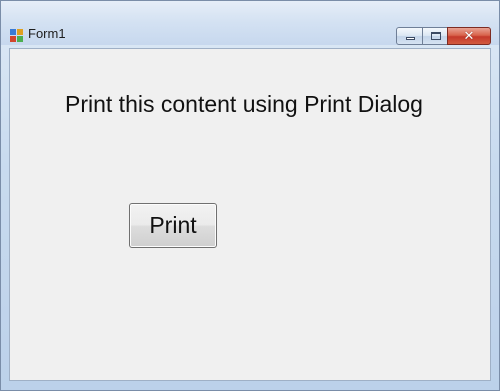 The image size is (500, 391). What do you see at coordinates (47, 33) in the screenshot?
I see `window-title: Form1` at bounding box center [47, 33].